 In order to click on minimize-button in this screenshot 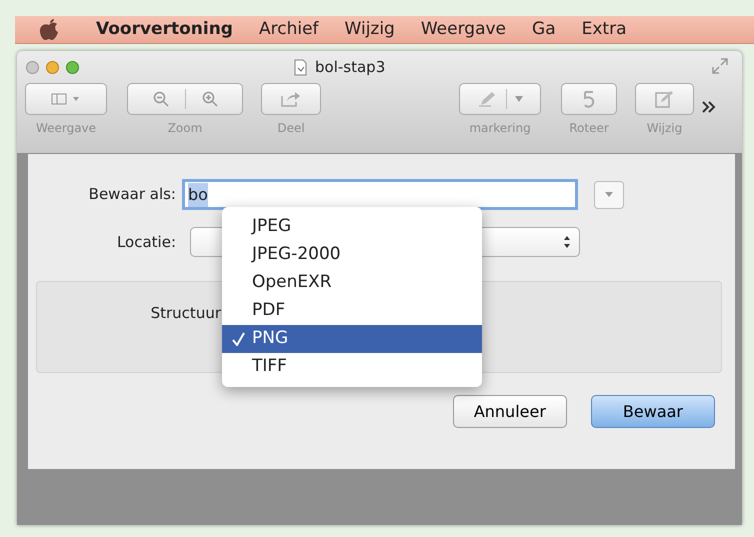, I will do `click(52, 67)`.